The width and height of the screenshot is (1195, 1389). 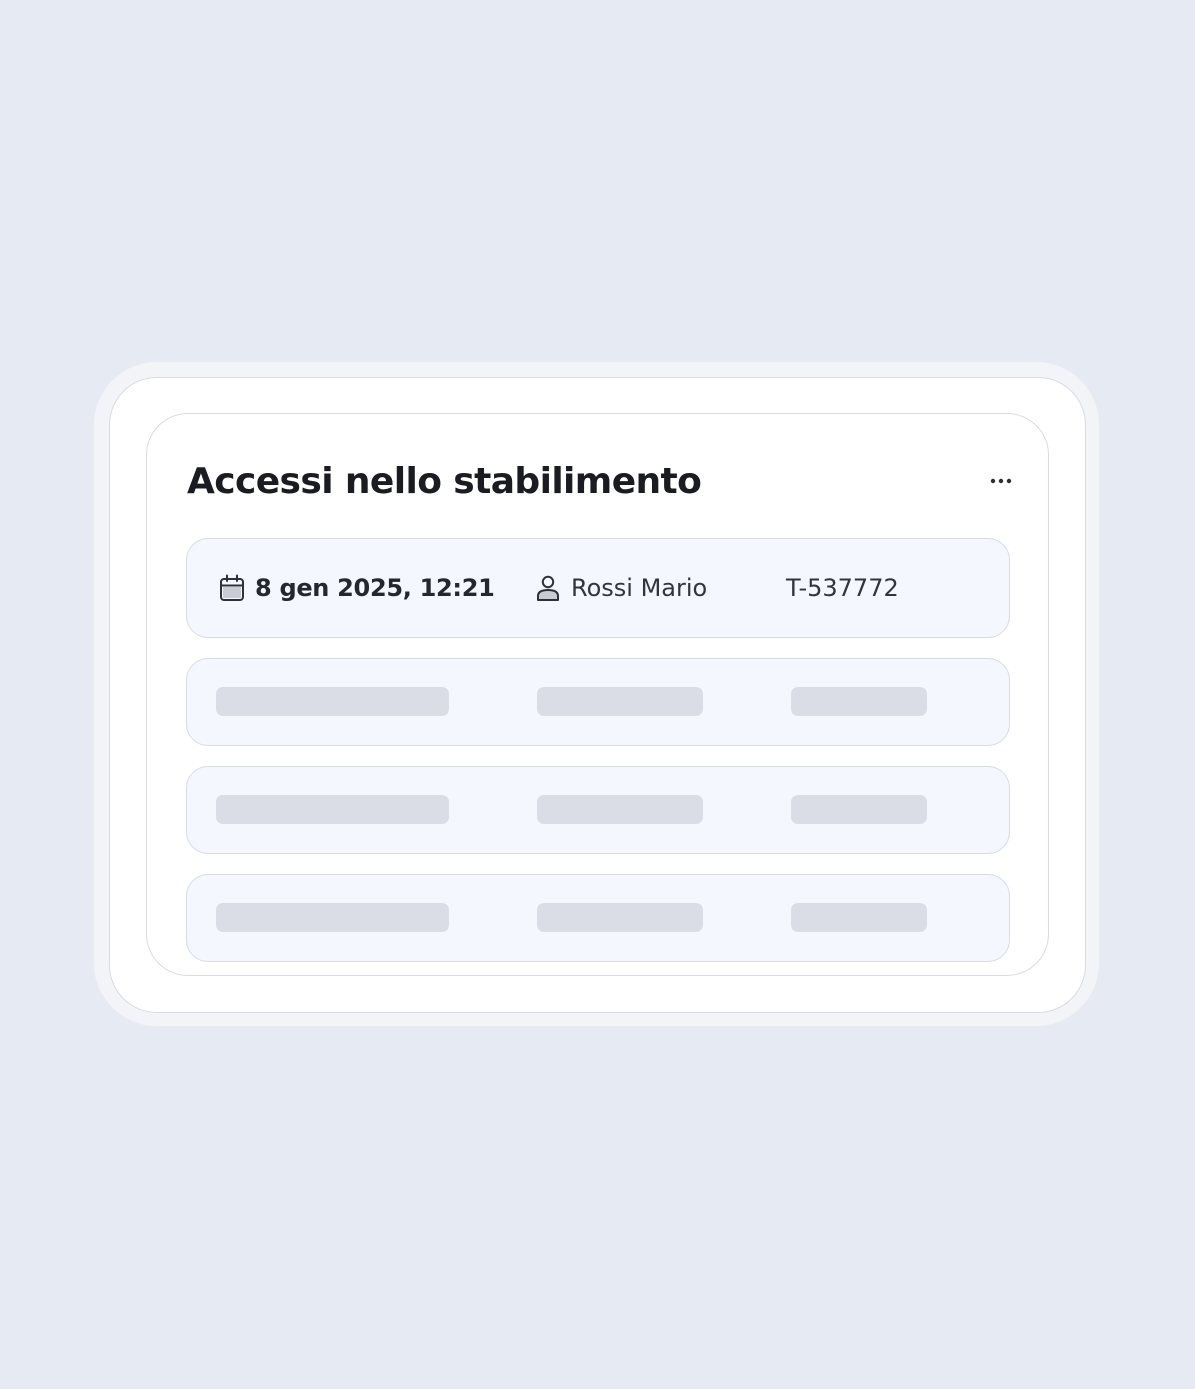 I want to click on more-options-button, so click(x=1001, y=481).